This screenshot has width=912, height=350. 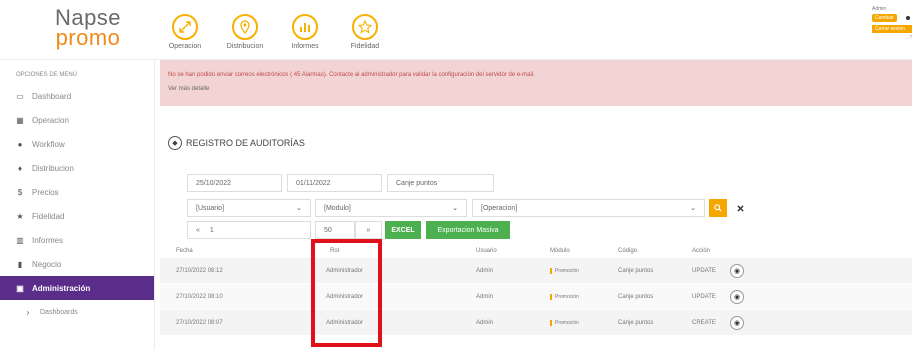 What do you see at coordinates (77, 264) in the screenshot?
I see `sidebar-item-negocio: ▮ Negocio` at bounding box center [77, 264].